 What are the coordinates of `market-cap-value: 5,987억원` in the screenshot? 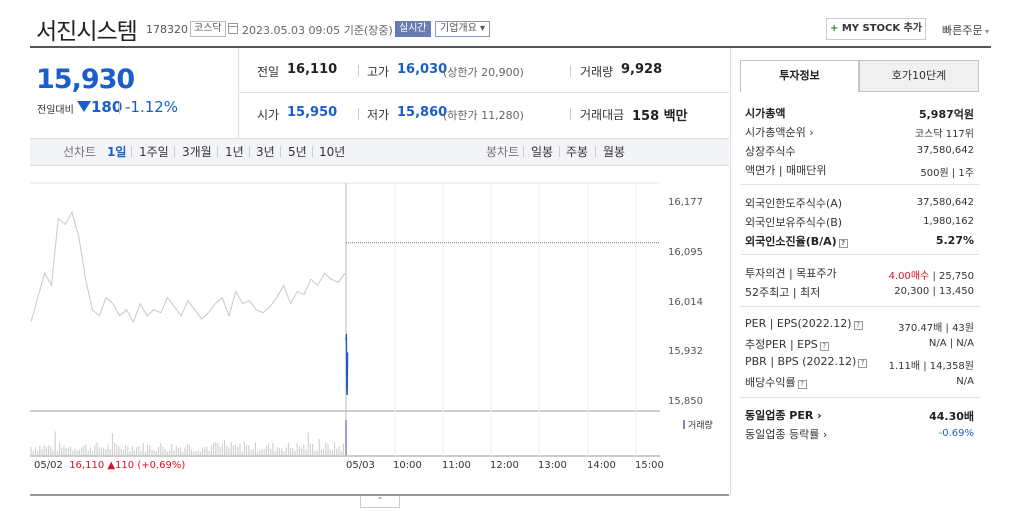 It's located at (946, 114).